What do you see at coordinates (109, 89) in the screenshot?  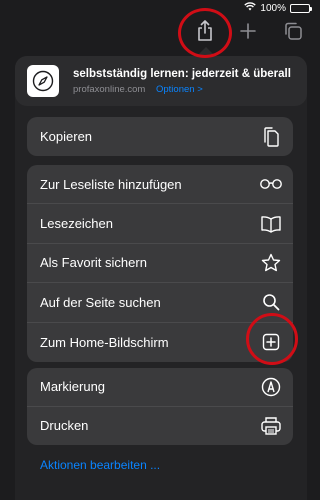 I see `page-domain: profaxonline.com` at bounding box center [109, 89].